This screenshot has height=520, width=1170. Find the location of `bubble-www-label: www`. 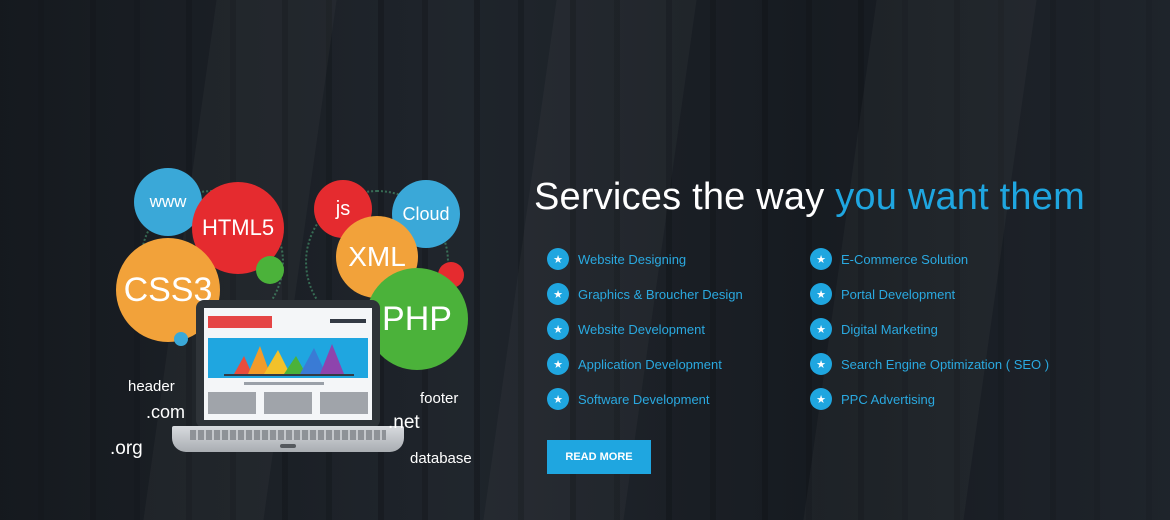

bubble-www-label: www is located at coordinates (168, 201).